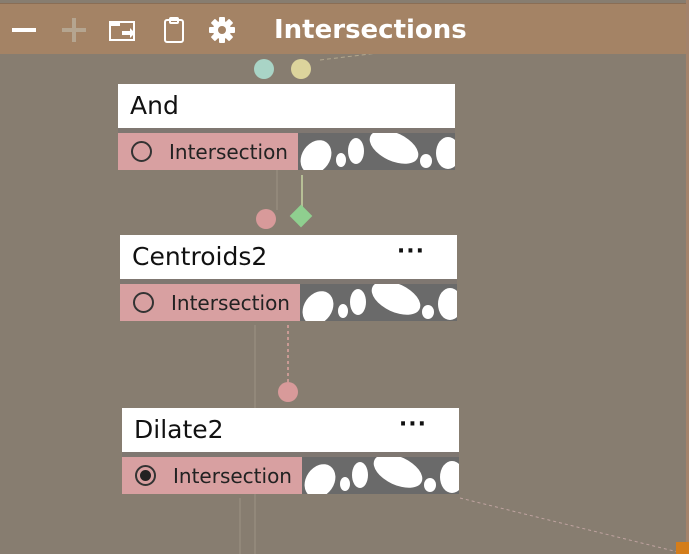 Image resolution: width=689 pixels, height=554 pixels. I want to click on graph-title: Intersections, so click(370, 30).